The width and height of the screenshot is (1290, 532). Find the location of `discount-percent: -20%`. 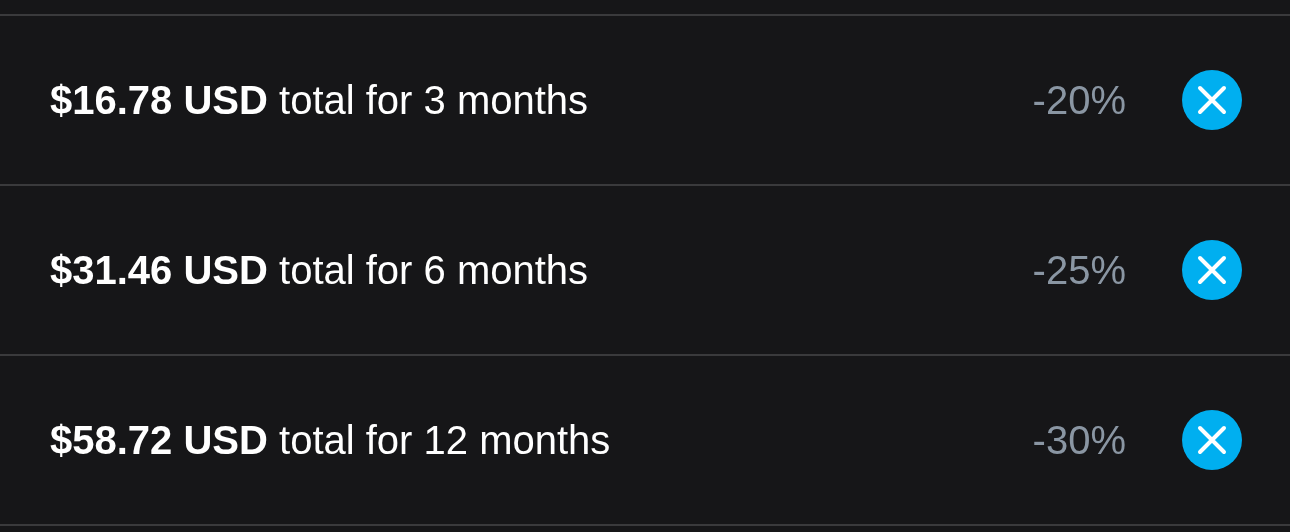

discount-percent: -20% is located at coordinates (1079, 100).